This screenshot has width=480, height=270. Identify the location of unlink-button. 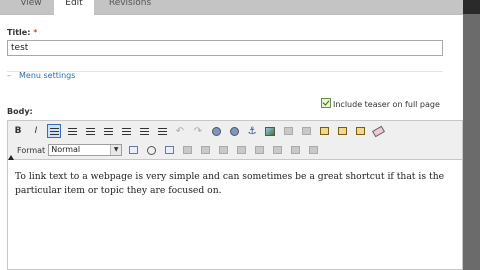
(234, 131).